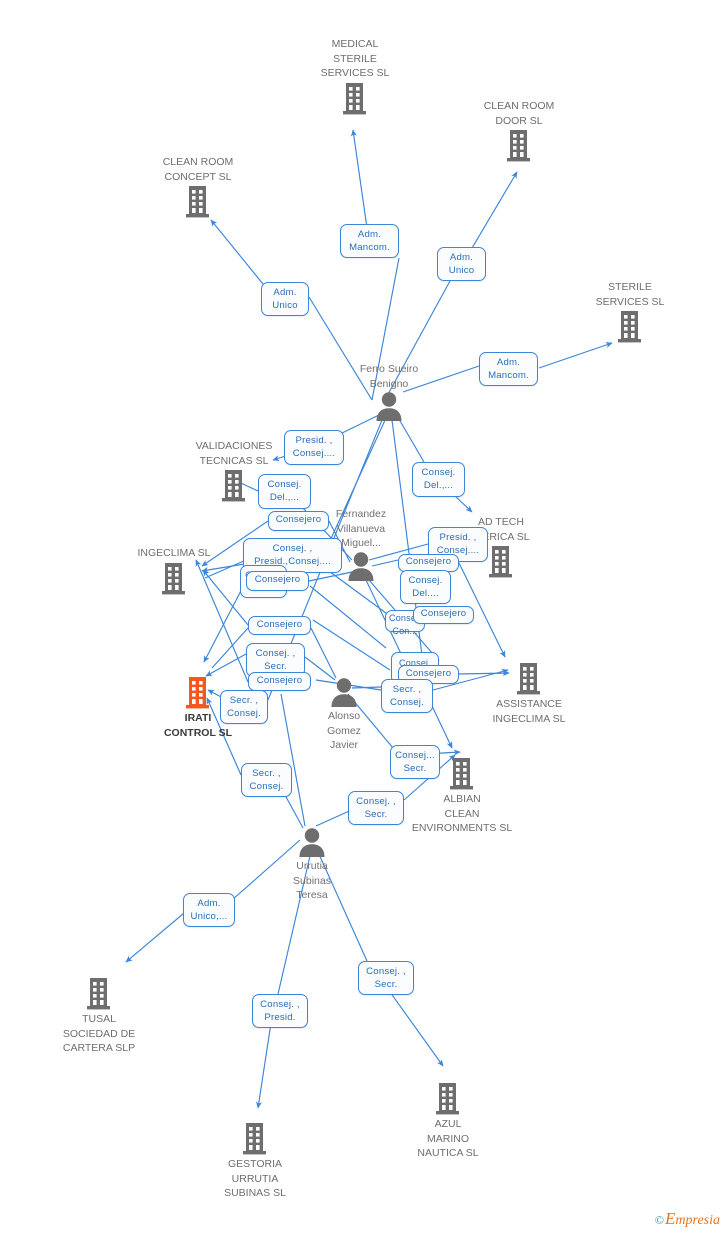 The height and width of the screenshot is (1235, 728). I want to click on node-label: Ferro Sueiro Benigno, so click(389, 376).